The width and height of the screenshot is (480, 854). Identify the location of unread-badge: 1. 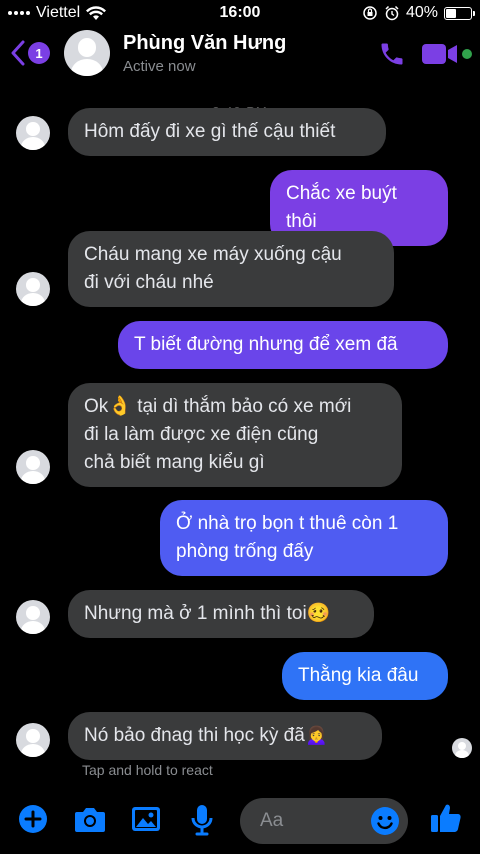
(39, 53).